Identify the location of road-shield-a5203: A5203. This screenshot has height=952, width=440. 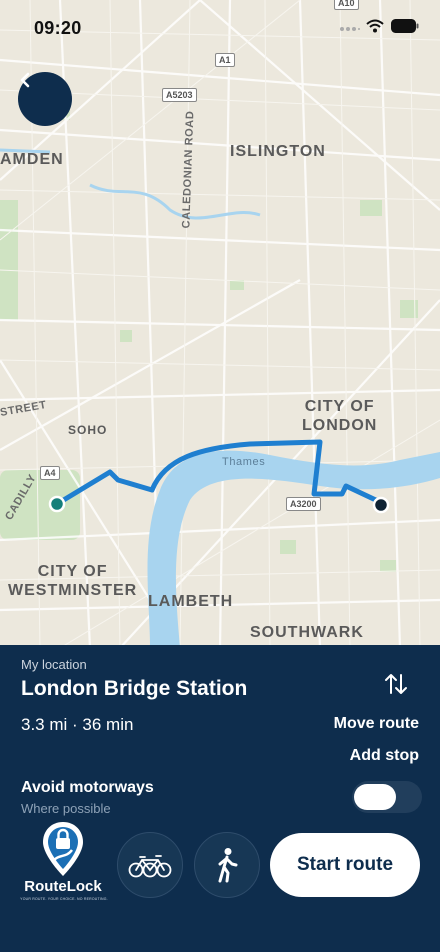
(179, 95).